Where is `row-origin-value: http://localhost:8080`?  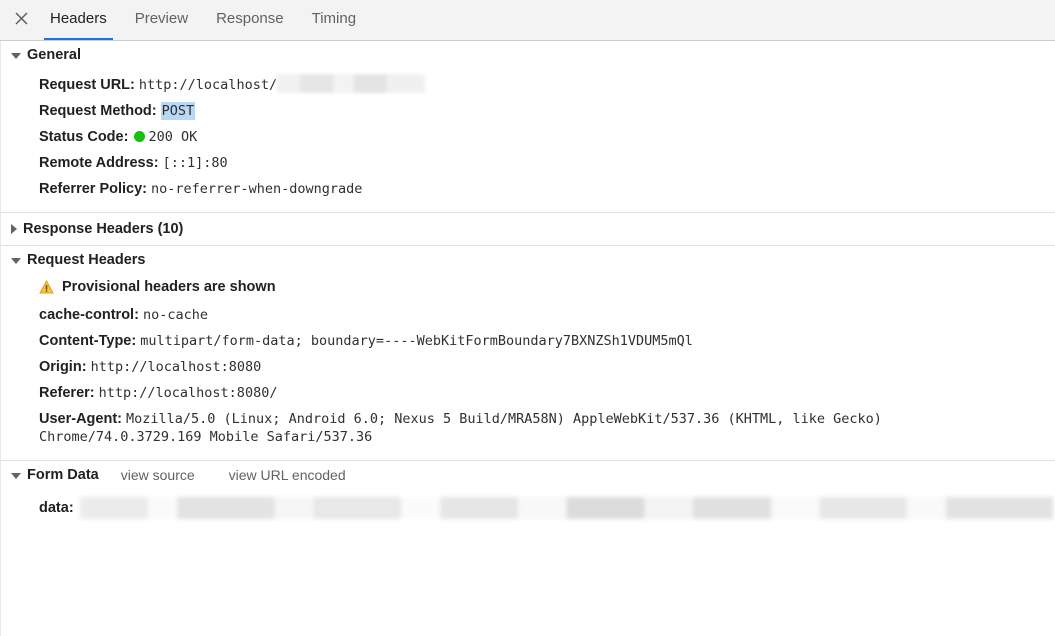
row-origin-value: http://localhost:8080 is located at coordinates (176, 367).